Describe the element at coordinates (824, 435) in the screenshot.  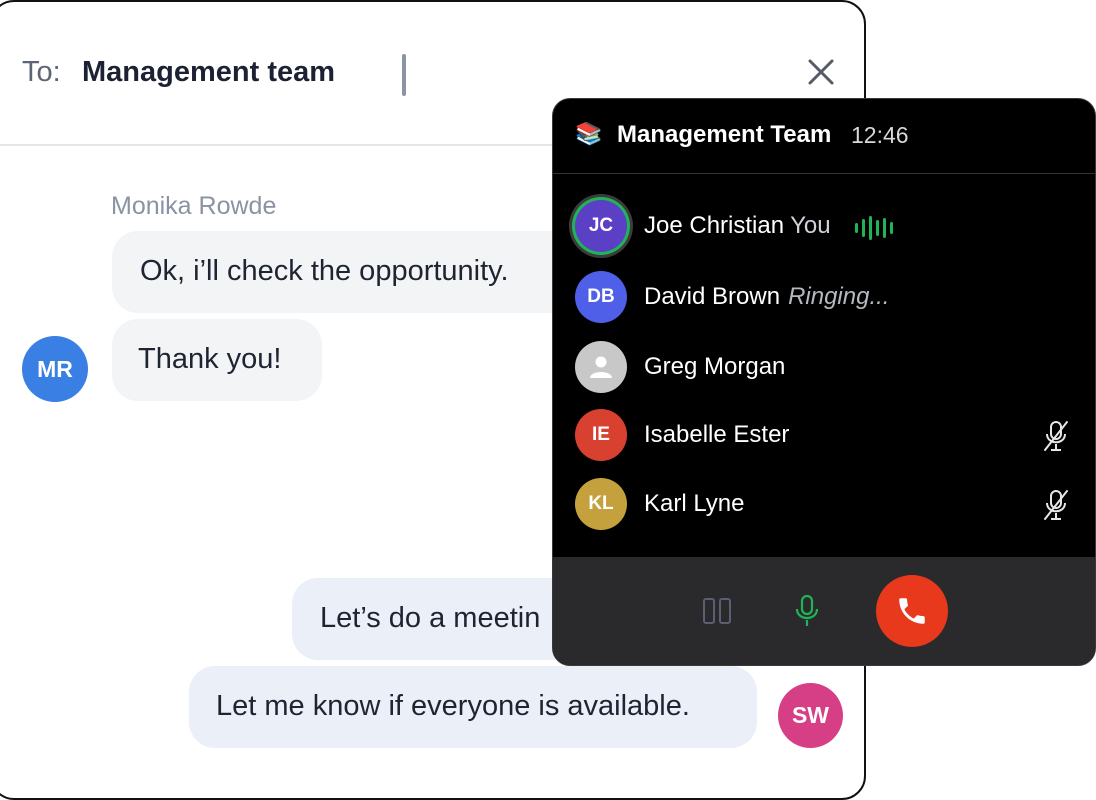
I see `participant-row: IE Isabelle Ester` at that location.